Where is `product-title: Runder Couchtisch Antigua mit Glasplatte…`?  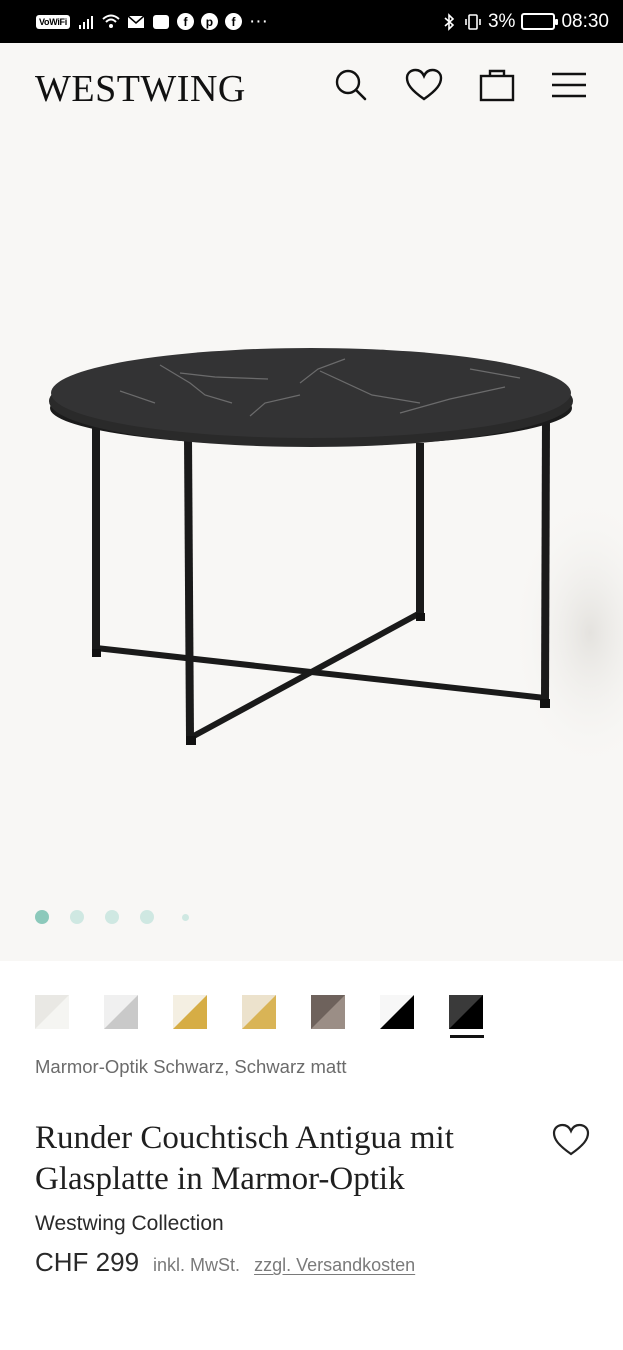
product-title: Runder Couchtisch Antigua mit Glasplatte… is located at coordinates (244, 1158).